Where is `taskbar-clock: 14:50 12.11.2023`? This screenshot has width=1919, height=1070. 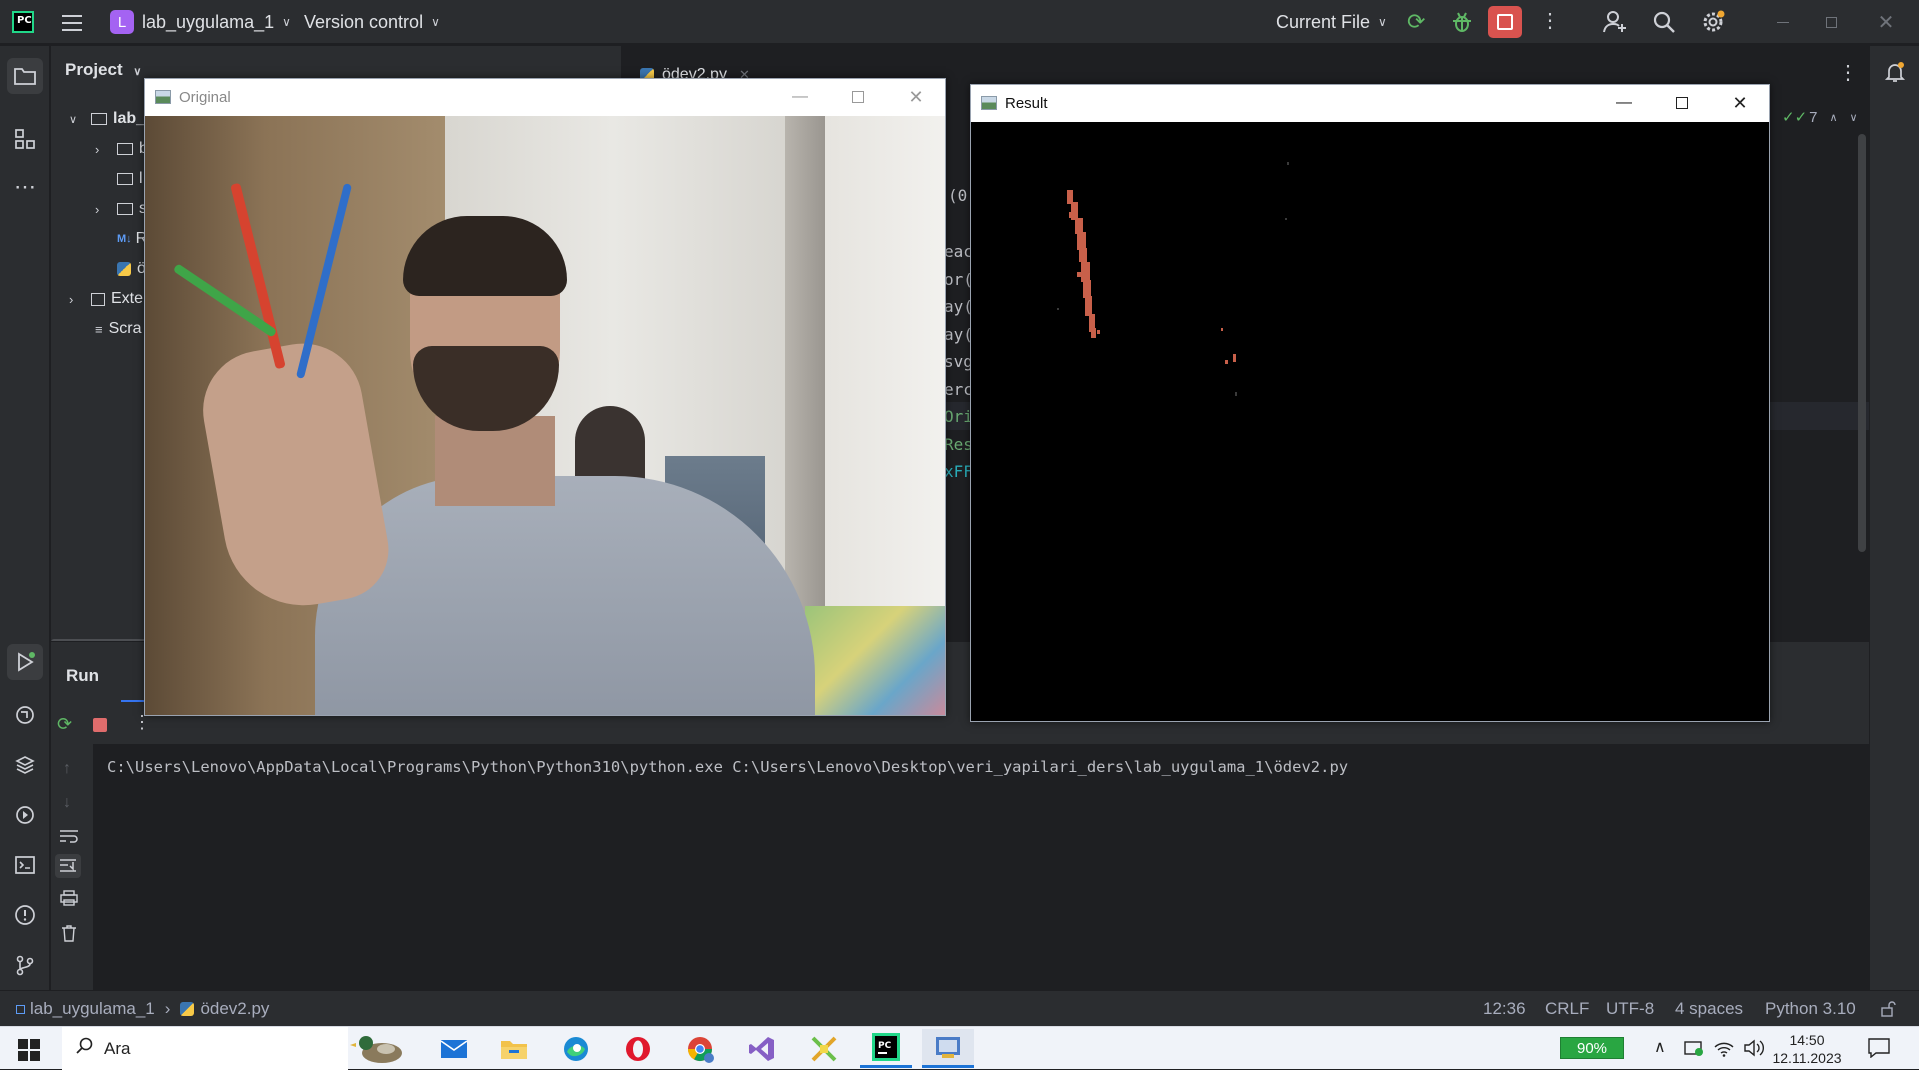
taskbar-clock: 14:50 12.11.2023 is located at coordinates (1807, 1049).